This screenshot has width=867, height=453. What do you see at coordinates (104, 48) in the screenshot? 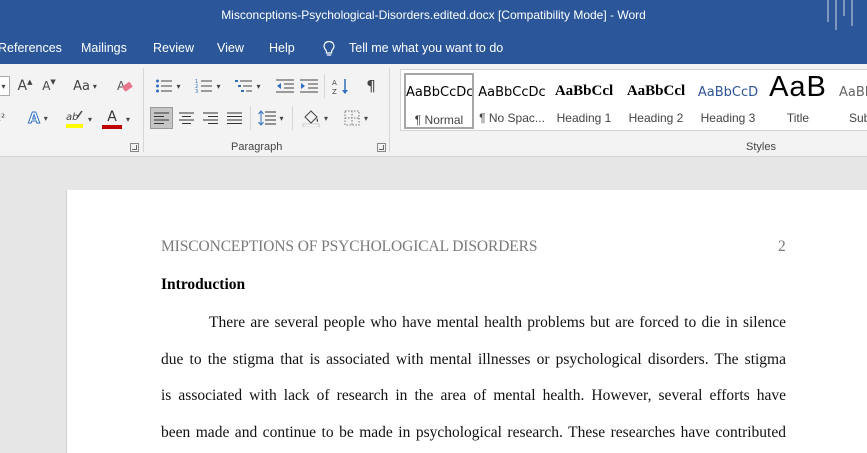
I see `tab-mailings: Mailings` at bounding box center [104, 48].